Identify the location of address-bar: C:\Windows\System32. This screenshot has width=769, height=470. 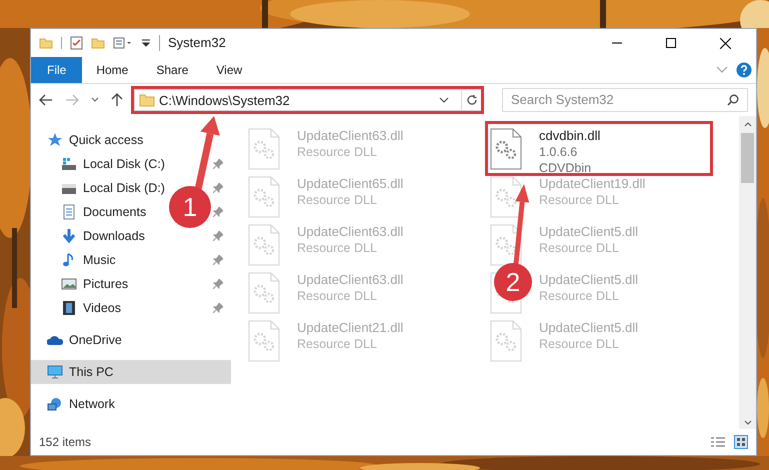
(308, 100).